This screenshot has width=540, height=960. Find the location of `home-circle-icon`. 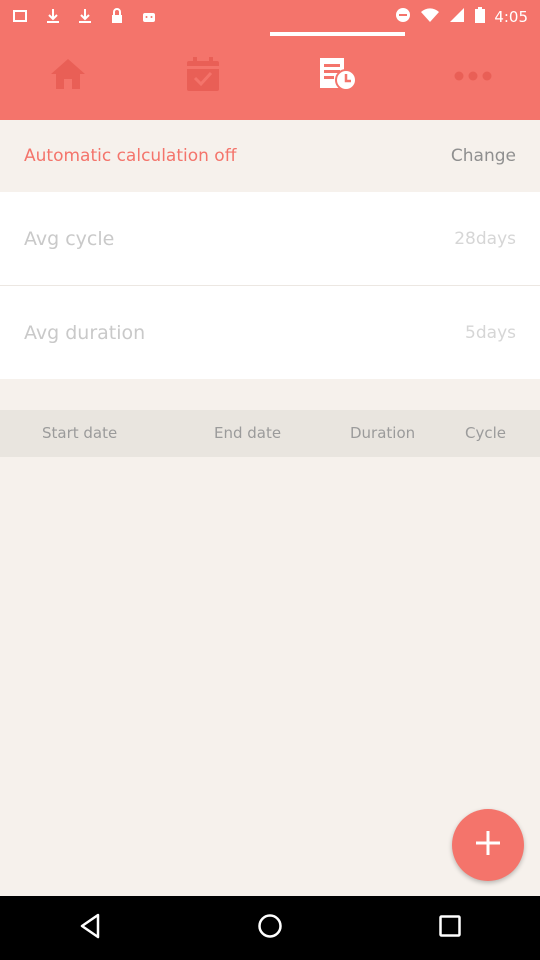

home-circle-icon is located at coordinates (270, 928).